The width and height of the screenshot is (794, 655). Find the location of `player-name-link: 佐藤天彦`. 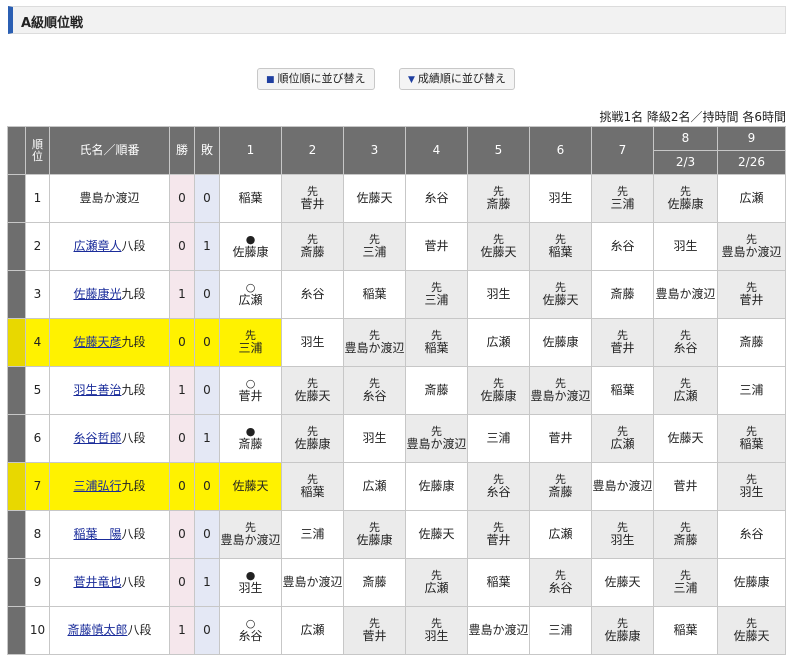

player-name-link: 佐藤天彦 is located at coordinates (97, 342).